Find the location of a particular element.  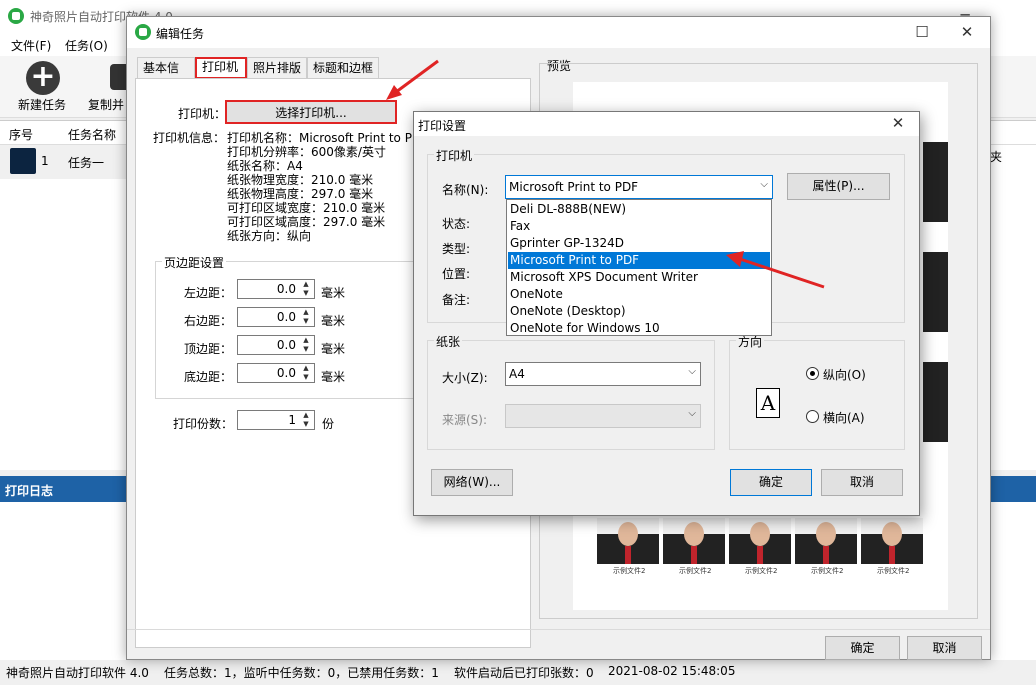

comment-label: 备注: is located at coordinates (456, 300).